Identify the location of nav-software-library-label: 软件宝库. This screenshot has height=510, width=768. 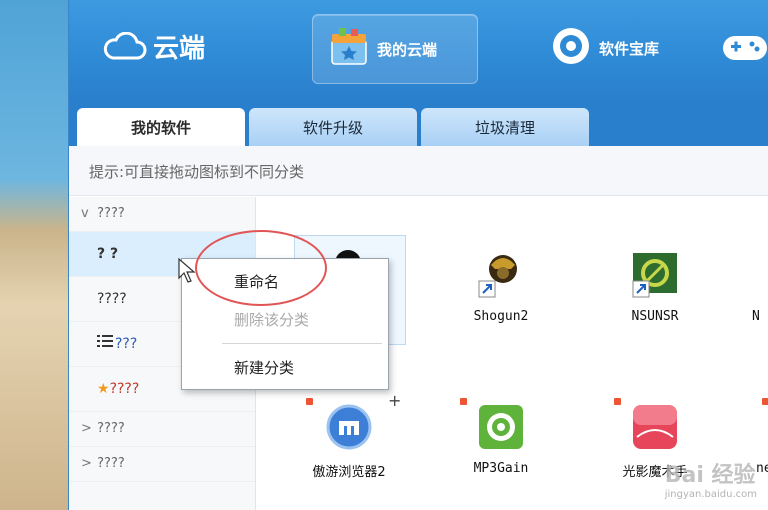
(629, 48).